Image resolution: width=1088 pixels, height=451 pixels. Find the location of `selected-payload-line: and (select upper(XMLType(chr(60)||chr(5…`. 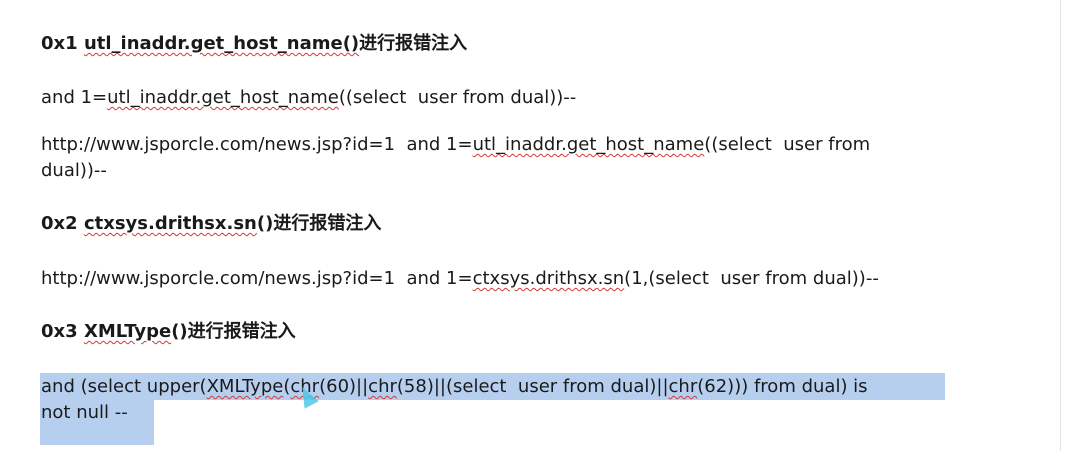

selected-payload-line: and (select upper(XMLType(chr(60)||chr(5… is located at coordinates (454, 387).